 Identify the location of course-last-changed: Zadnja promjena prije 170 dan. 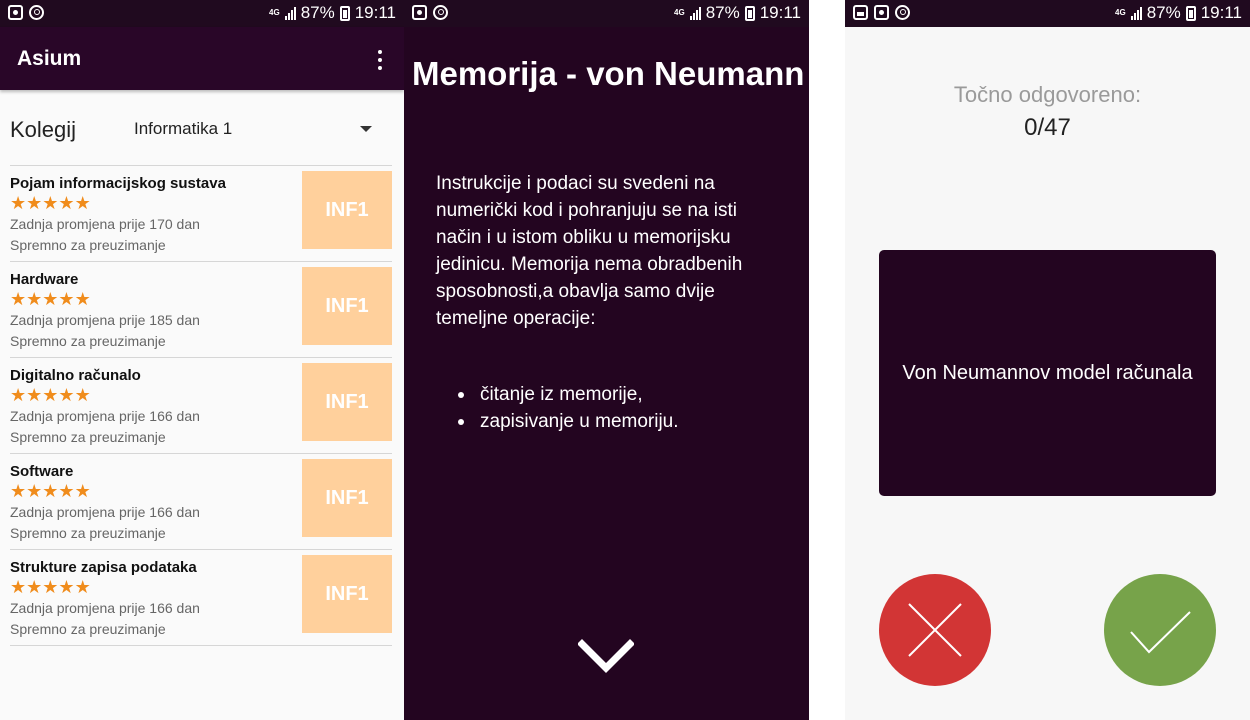
(105, 224).